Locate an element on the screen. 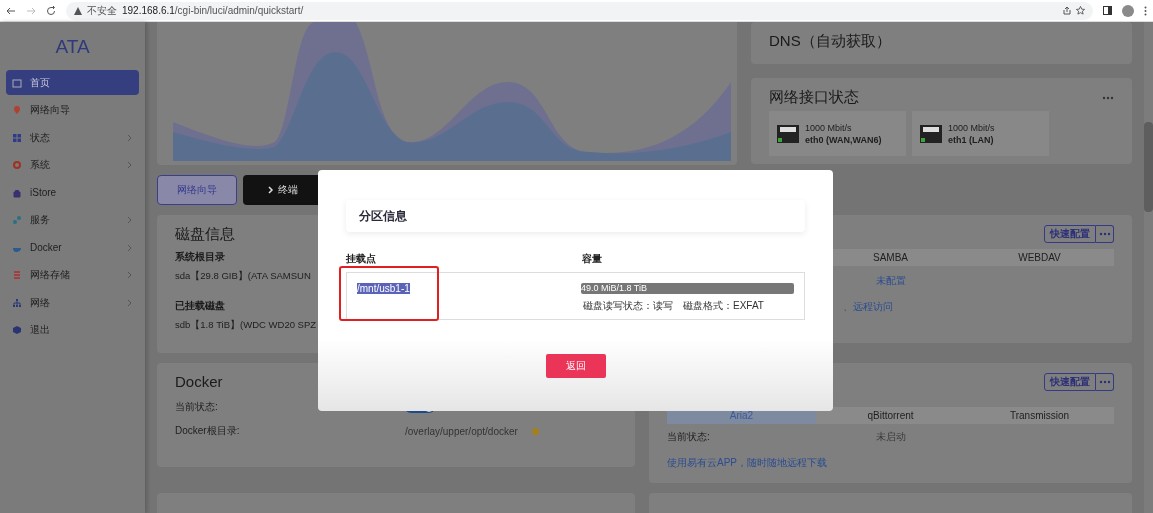 Image resolution: width=1153 pixels, height=513 pixels. reload-icon is located at coordinates (51, 10).